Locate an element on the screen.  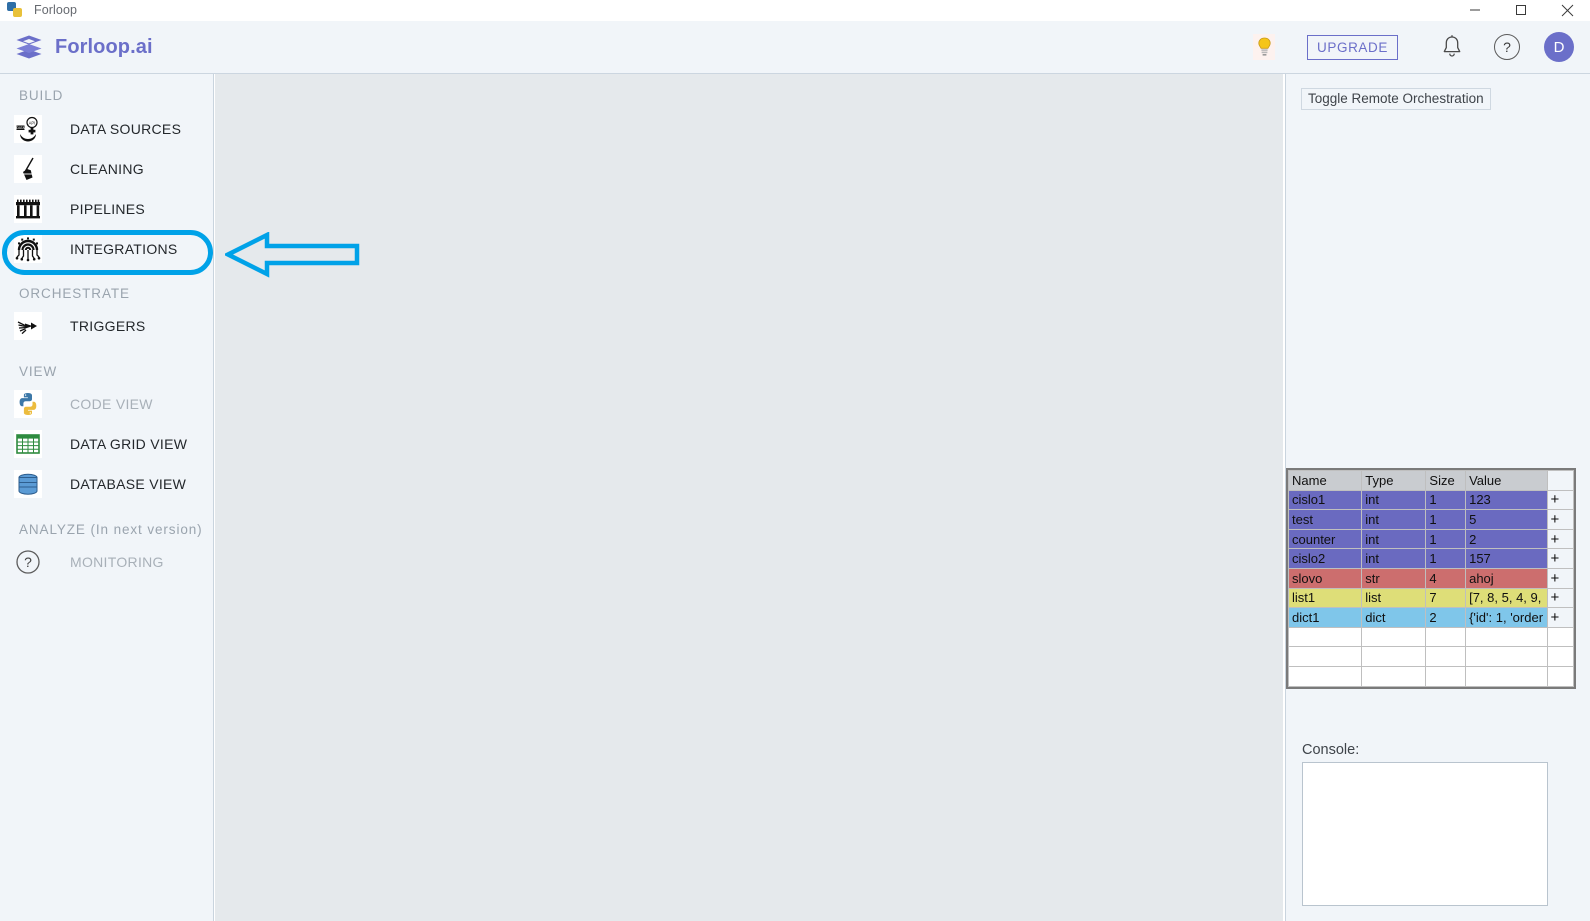
cell-size is located at coordinates (1446, 656).